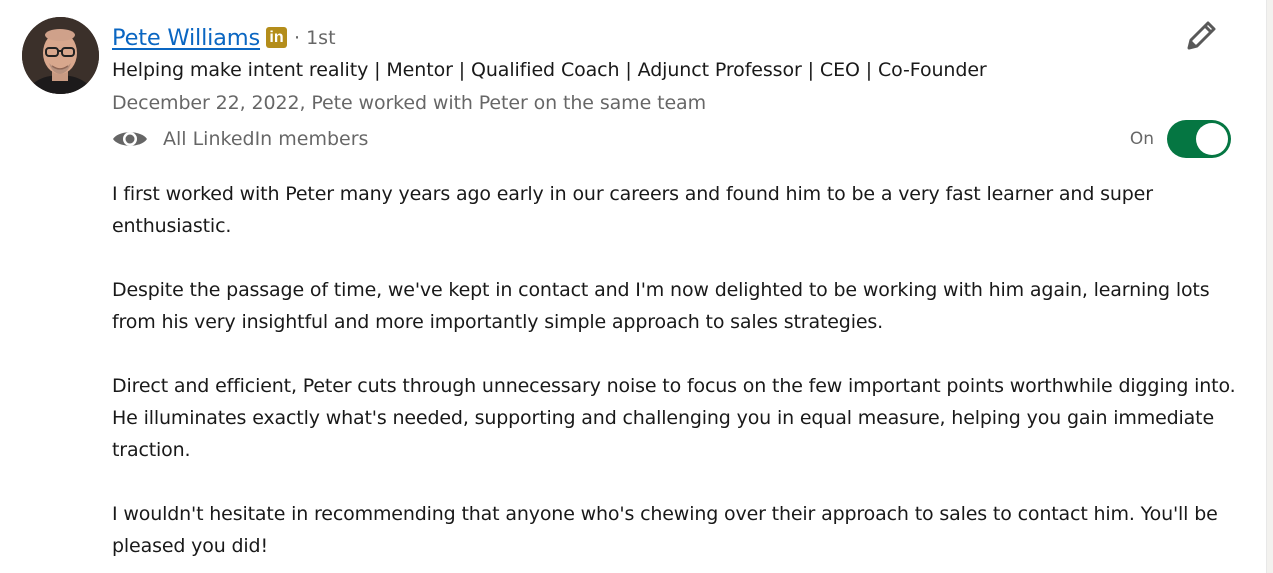 The width and height of the screenshot is (1273, 573). I want to click on recommender-name-link: Pete Williams, so click(186, 38).